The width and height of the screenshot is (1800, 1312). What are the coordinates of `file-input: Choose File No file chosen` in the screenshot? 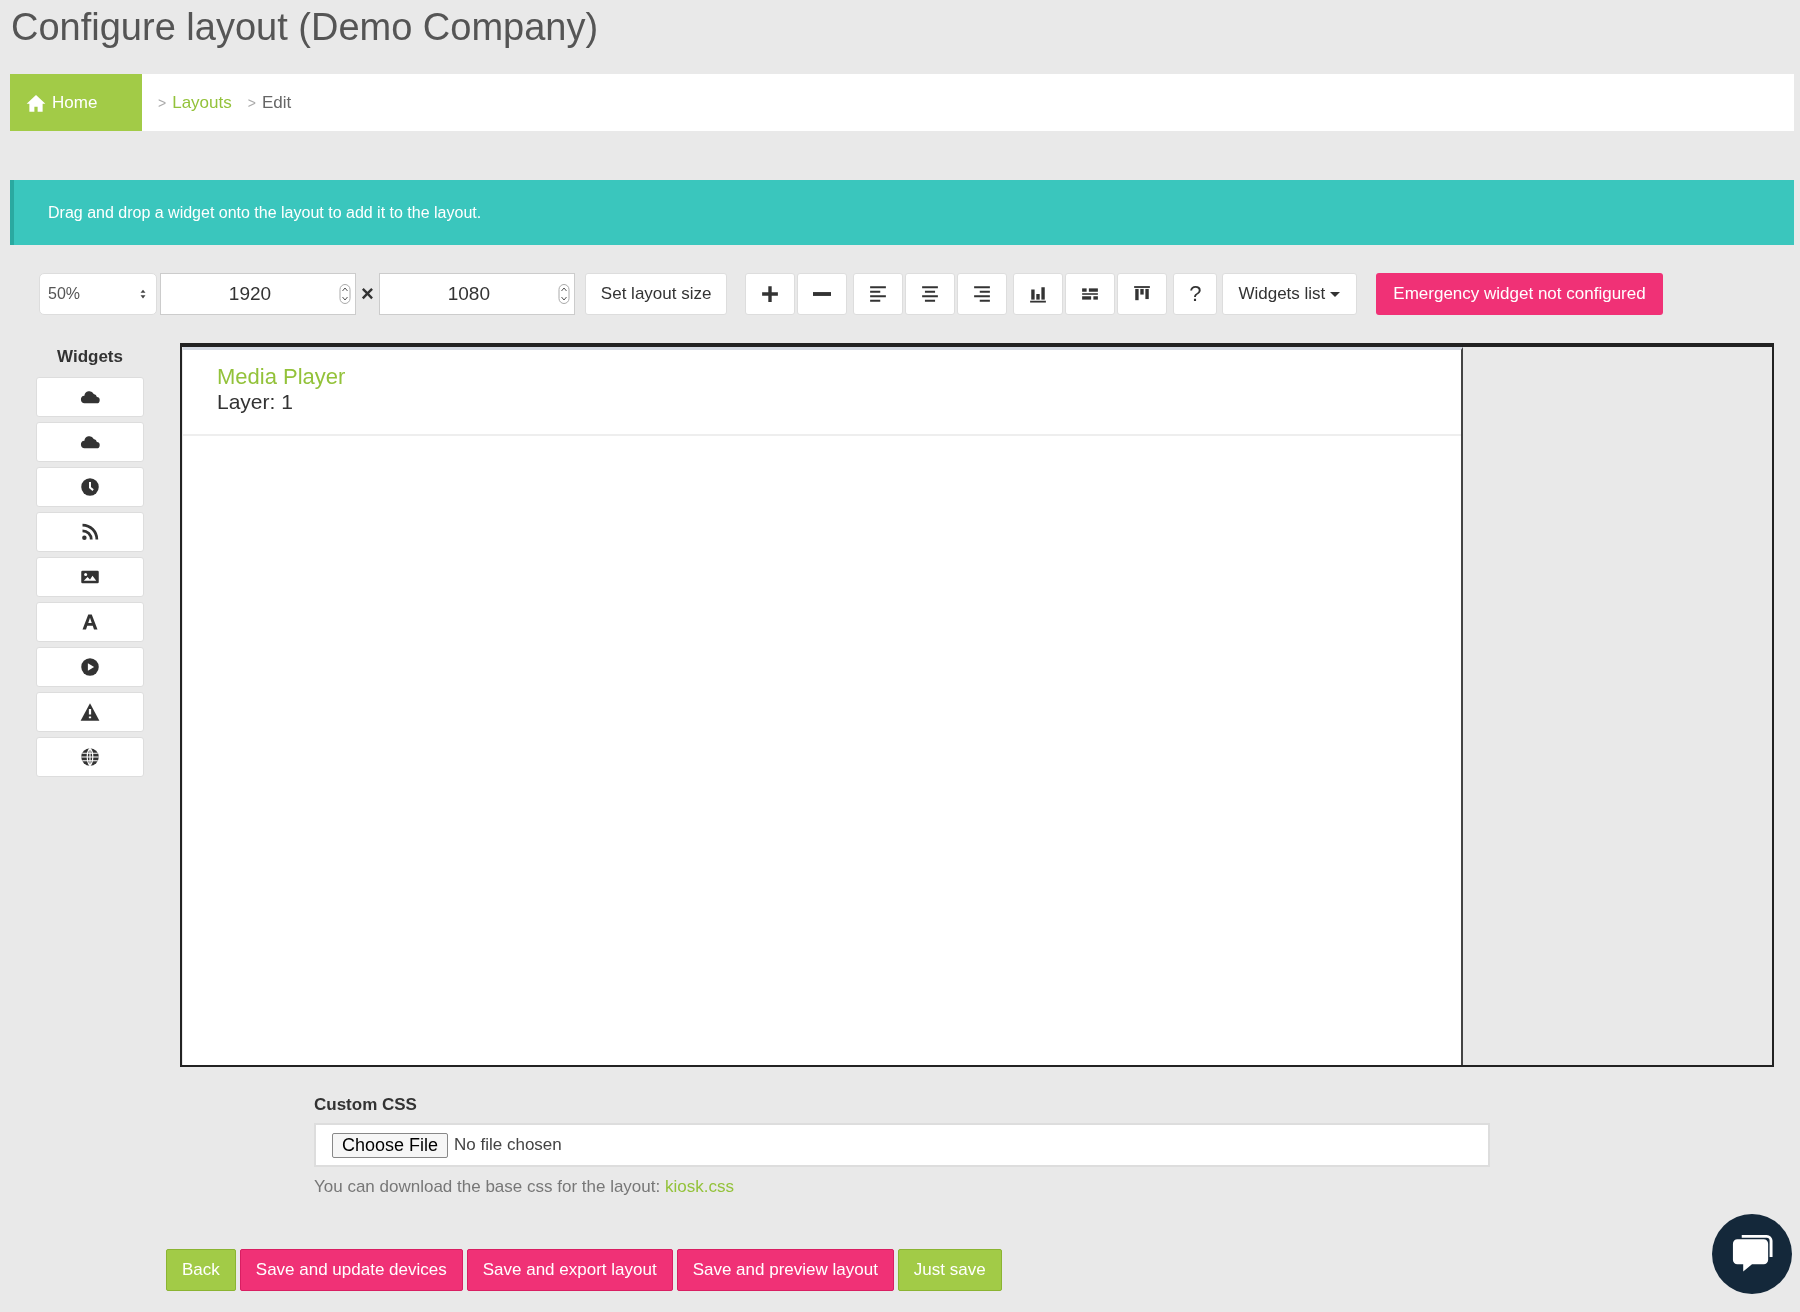 It's located at (902, 1145).